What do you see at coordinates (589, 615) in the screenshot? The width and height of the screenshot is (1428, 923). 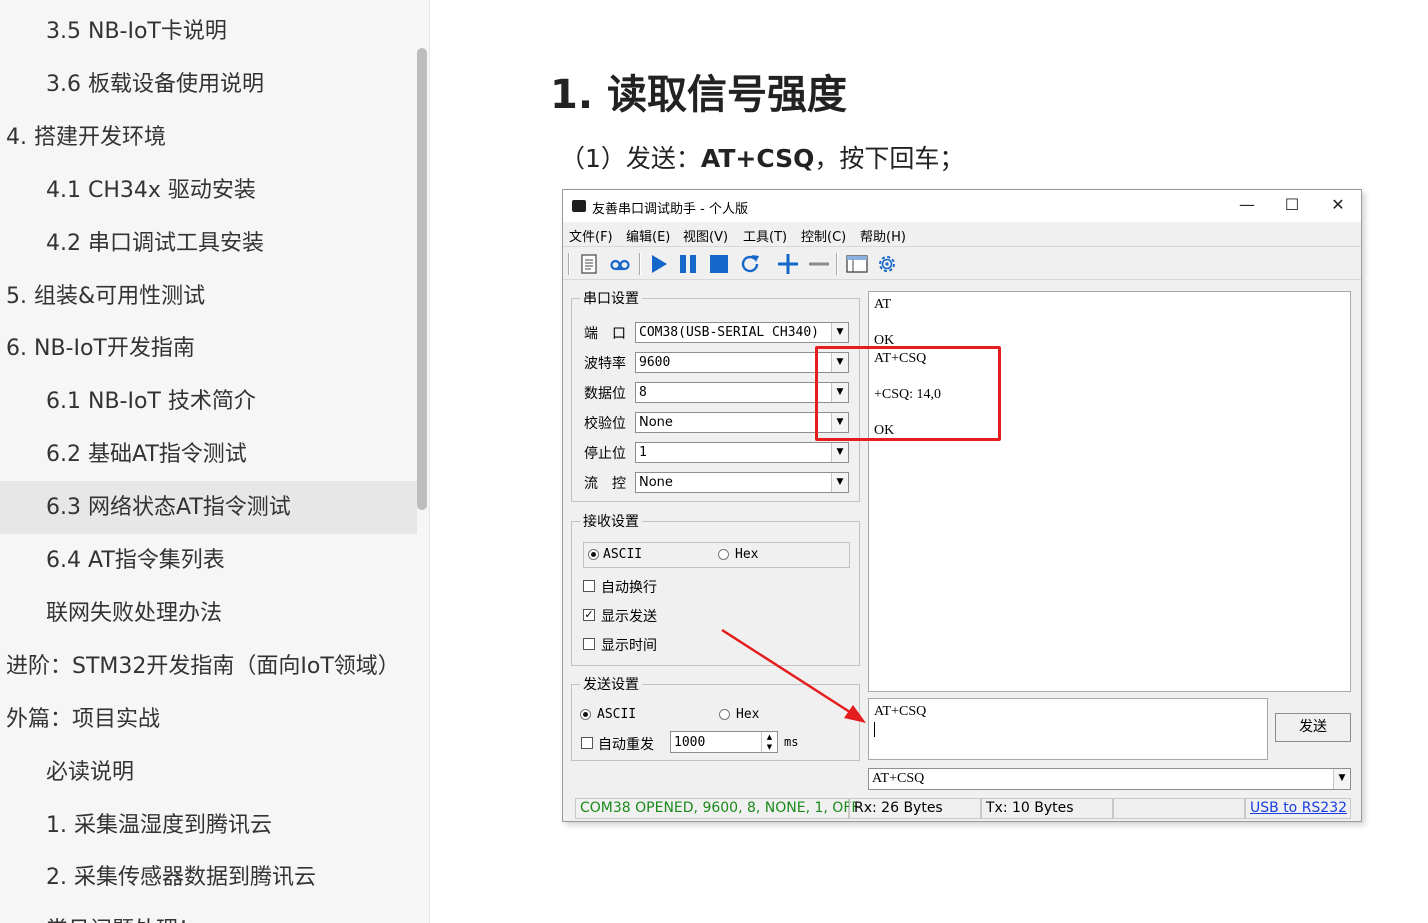 I see `show-send-checkbox: ✓` at bounding box center [589, 615].